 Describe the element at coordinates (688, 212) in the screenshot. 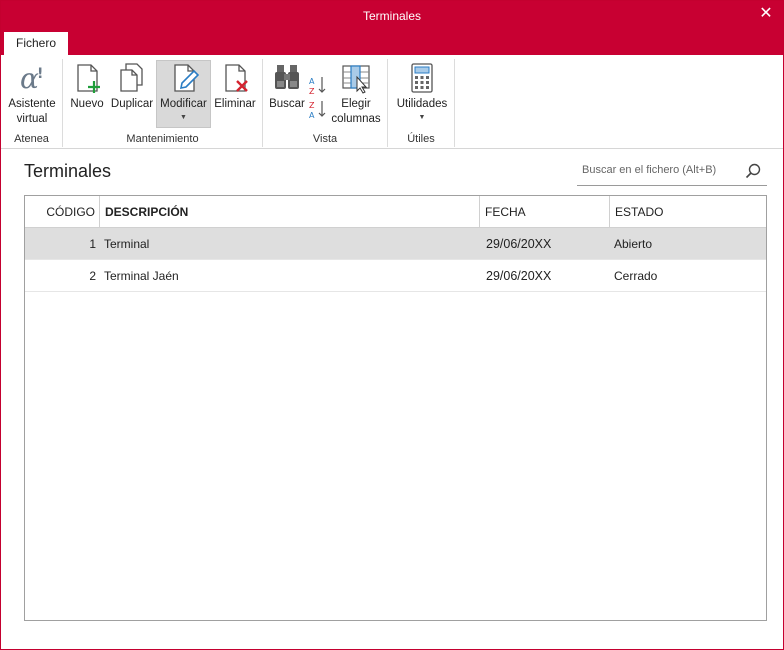

I see `column-header-estado: ESTADO` at that location.